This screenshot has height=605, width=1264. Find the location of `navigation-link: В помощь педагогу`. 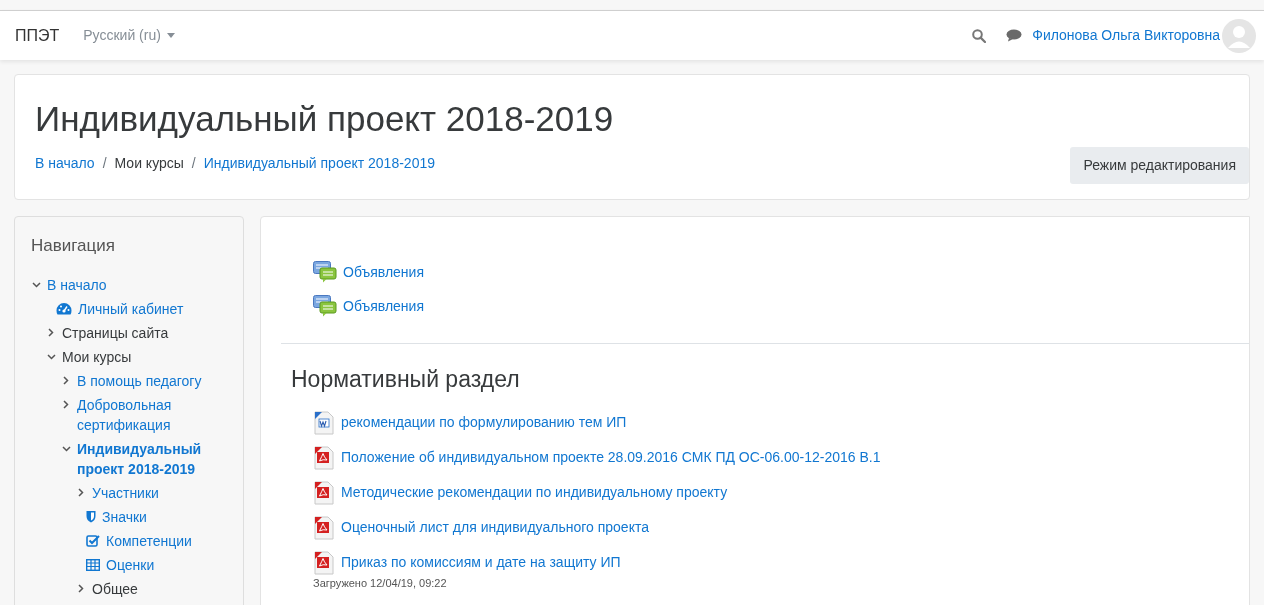

navigation-link: В помощь педагогу is located at coordinates (139, 380).